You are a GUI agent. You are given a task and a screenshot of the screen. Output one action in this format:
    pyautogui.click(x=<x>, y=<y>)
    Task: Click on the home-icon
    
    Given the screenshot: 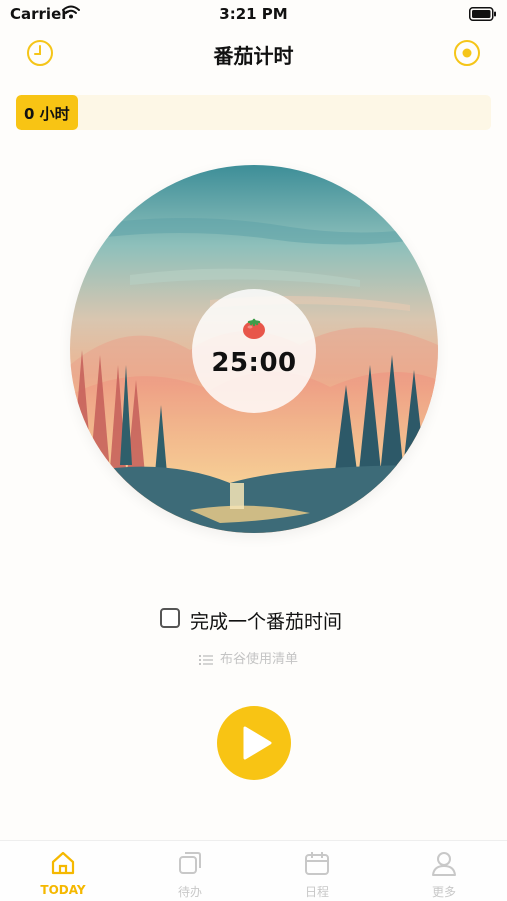 What is the action you would take?
    pyautogui.click(x=63, y=865)
    